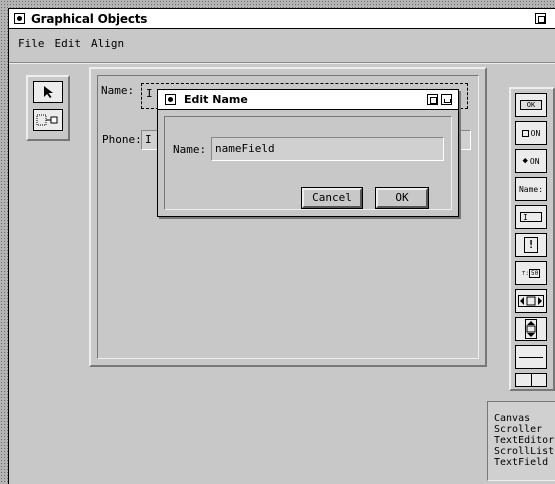 This screenshot has width=555, height=484. Describe the element at coordinates (282, 19) in the screenshot. I see `title-bar: Graphical Objects` at that location.